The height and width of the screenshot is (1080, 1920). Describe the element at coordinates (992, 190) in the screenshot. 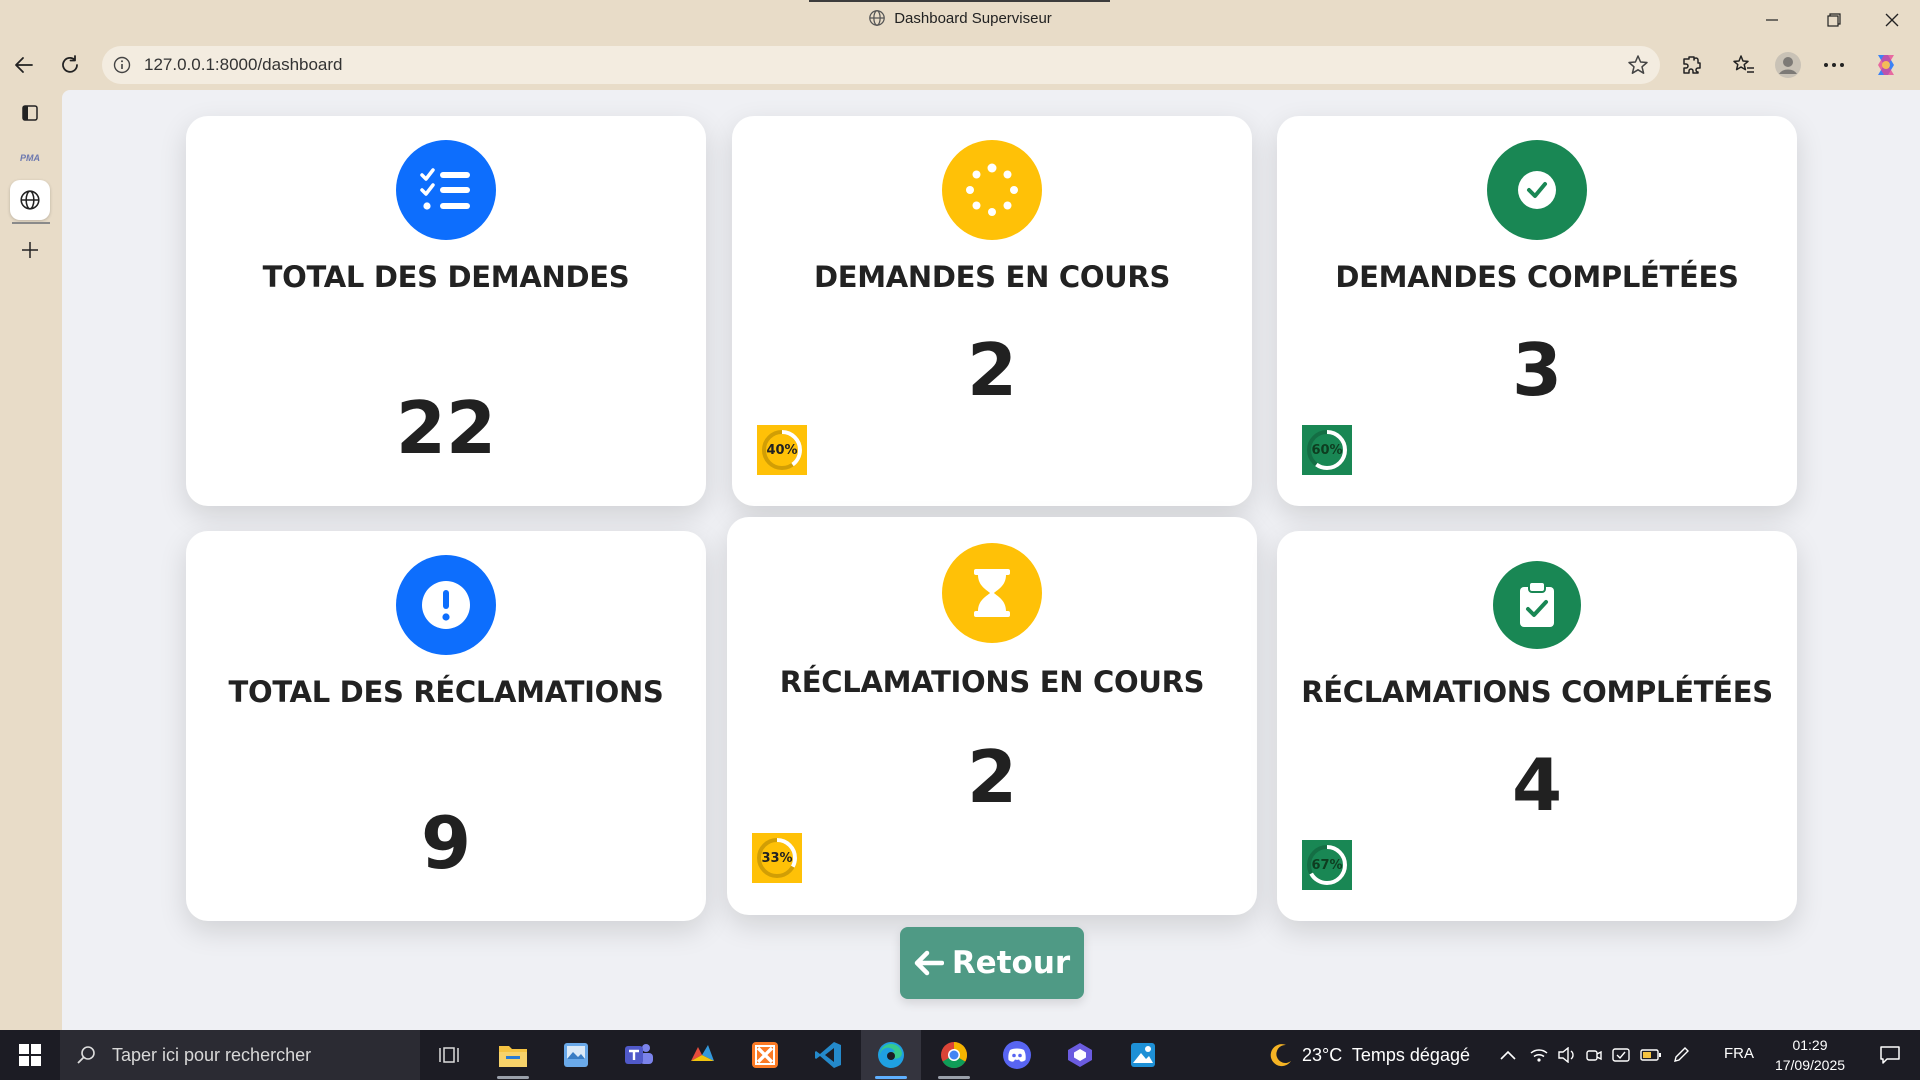

I see `spinner-icon` at that location.